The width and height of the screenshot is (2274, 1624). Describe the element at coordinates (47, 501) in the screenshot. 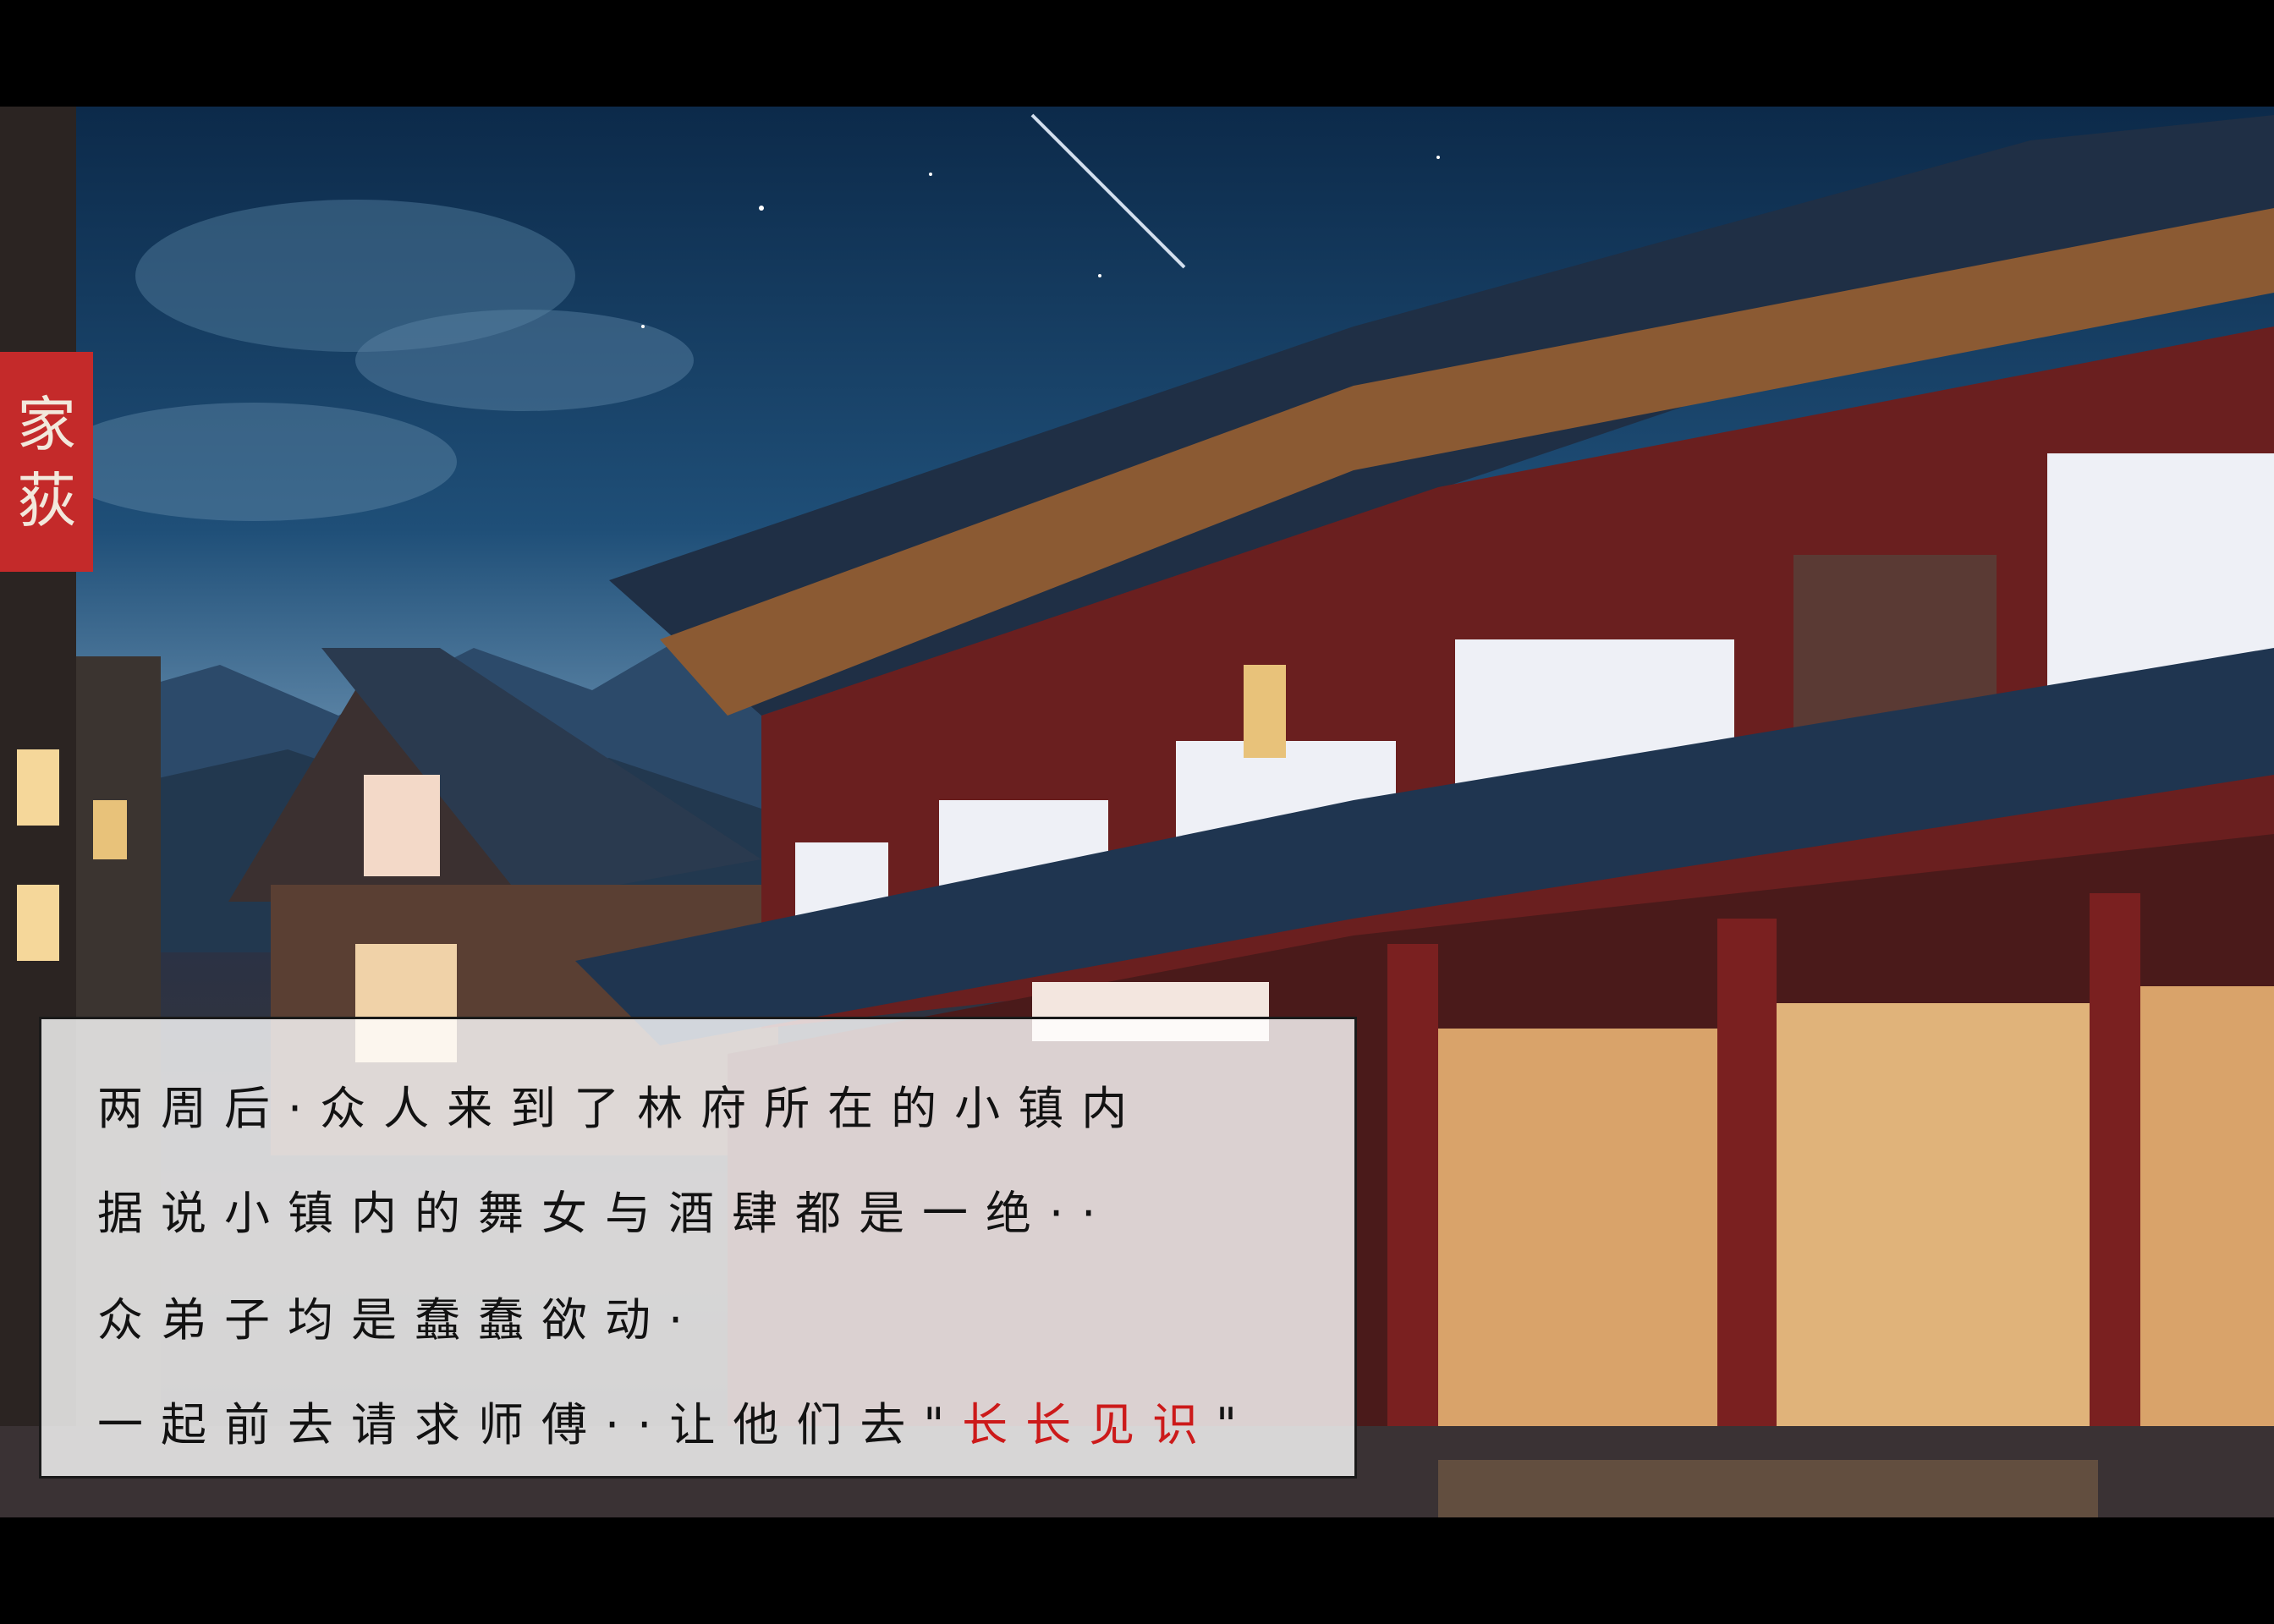

I see `svg-text: 荻` at that location.